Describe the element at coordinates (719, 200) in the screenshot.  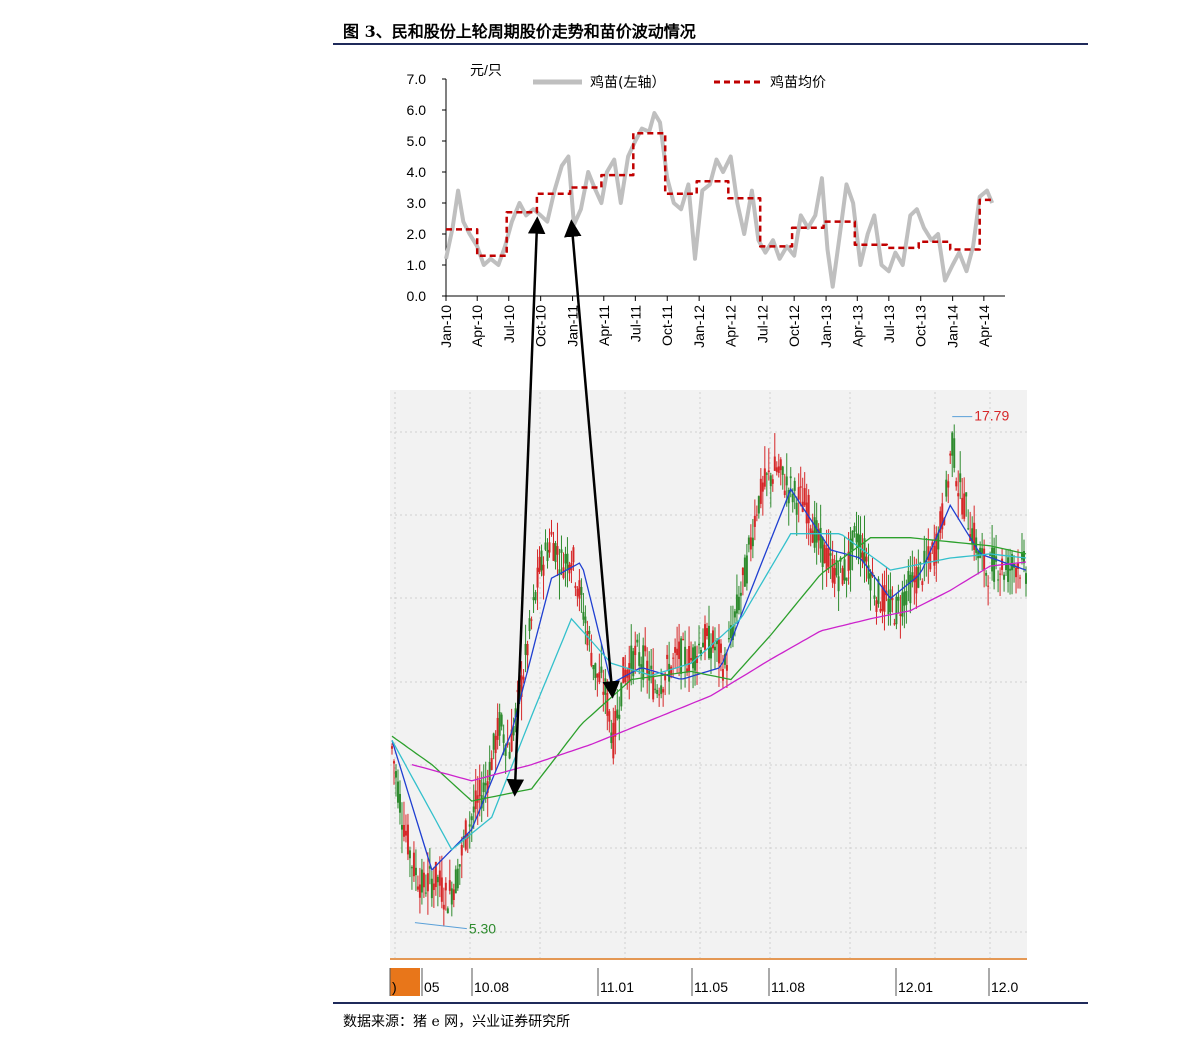
I see `series-line-chick-price` at that location.